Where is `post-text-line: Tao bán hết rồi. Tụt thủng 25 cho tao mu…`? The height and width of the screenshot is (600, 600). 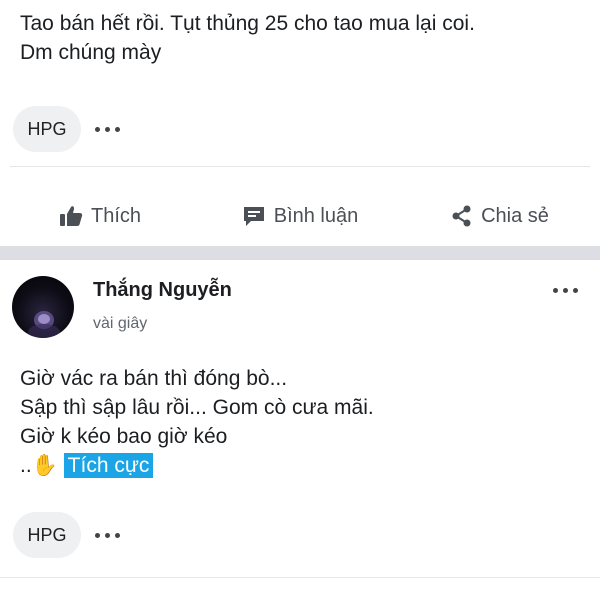 post-text-line: Tao bán hết rồi. Tụt thủng 25 cho tao mu… is located at coordinates (247, 23).